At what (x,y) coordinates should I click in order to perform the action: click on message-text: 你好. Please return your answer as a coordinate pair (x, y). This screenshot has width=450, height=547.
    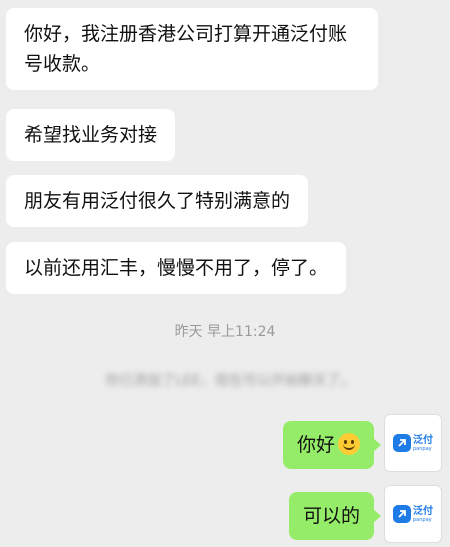
    Looking at the image, I should click on (315, 445).